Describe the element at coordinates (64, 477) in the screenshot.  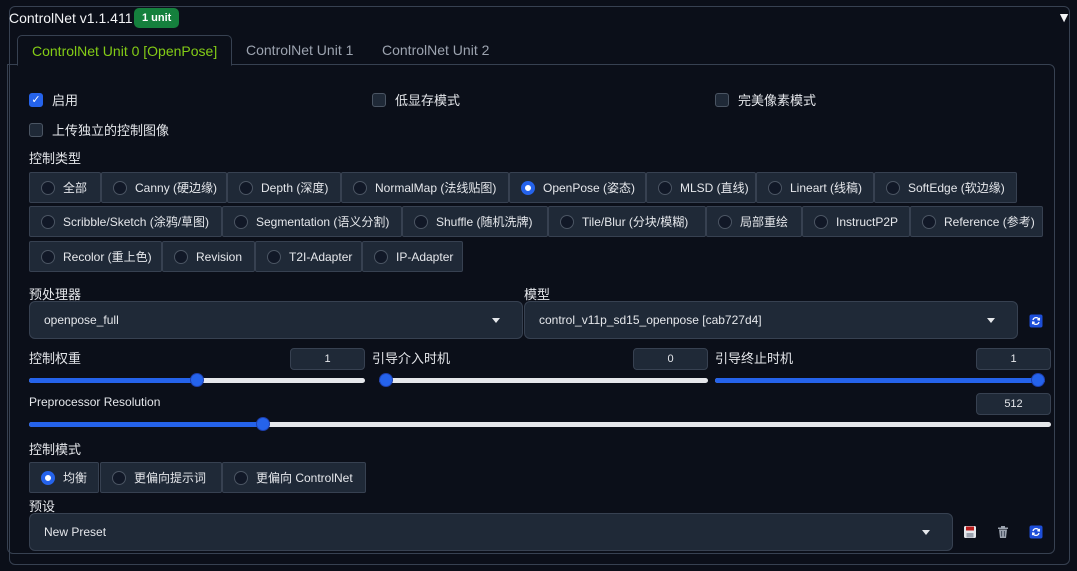
I see `control-mode-option-balanced: 均衡` at that location.